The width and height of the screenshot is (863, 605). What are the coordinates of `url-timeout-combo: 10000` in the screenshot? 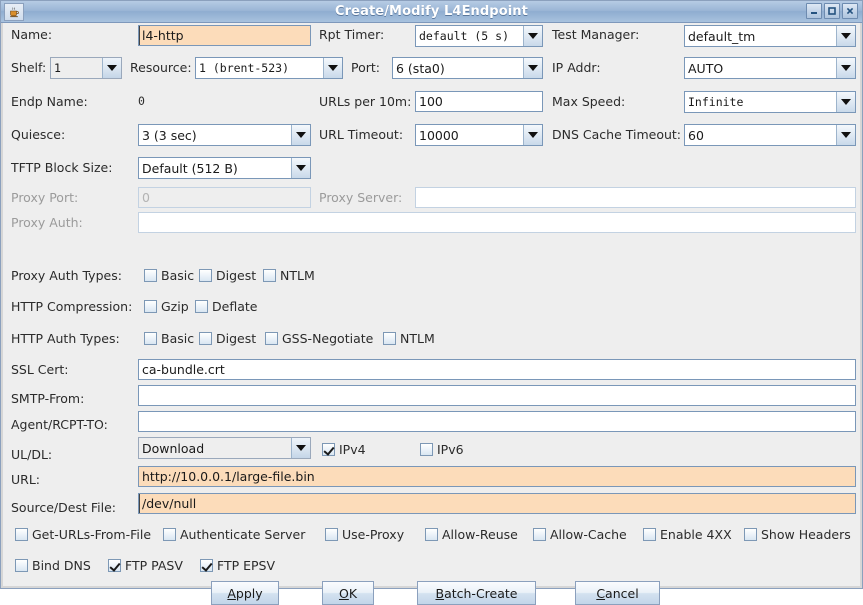 It's located at (479, 135).